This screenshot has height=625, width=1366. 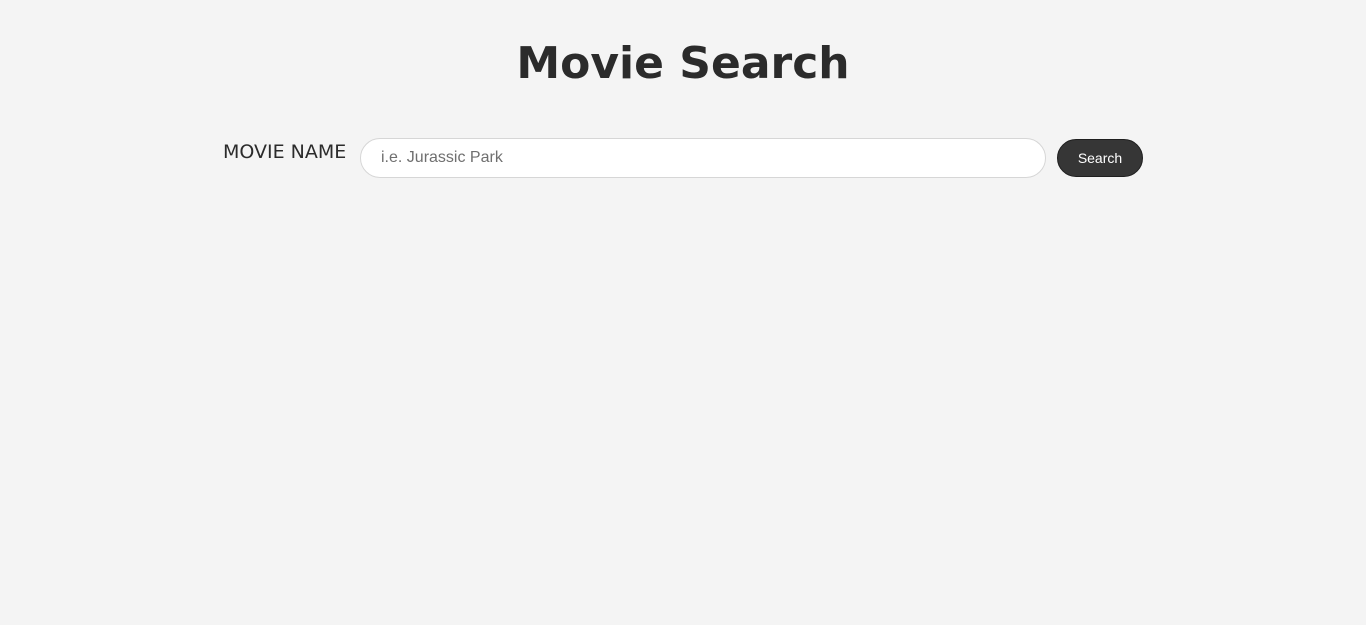 What do you see at coordinates (1100, 158) in the screenshot?
I see `search-button: Search` at bounding box center [1100, 158].